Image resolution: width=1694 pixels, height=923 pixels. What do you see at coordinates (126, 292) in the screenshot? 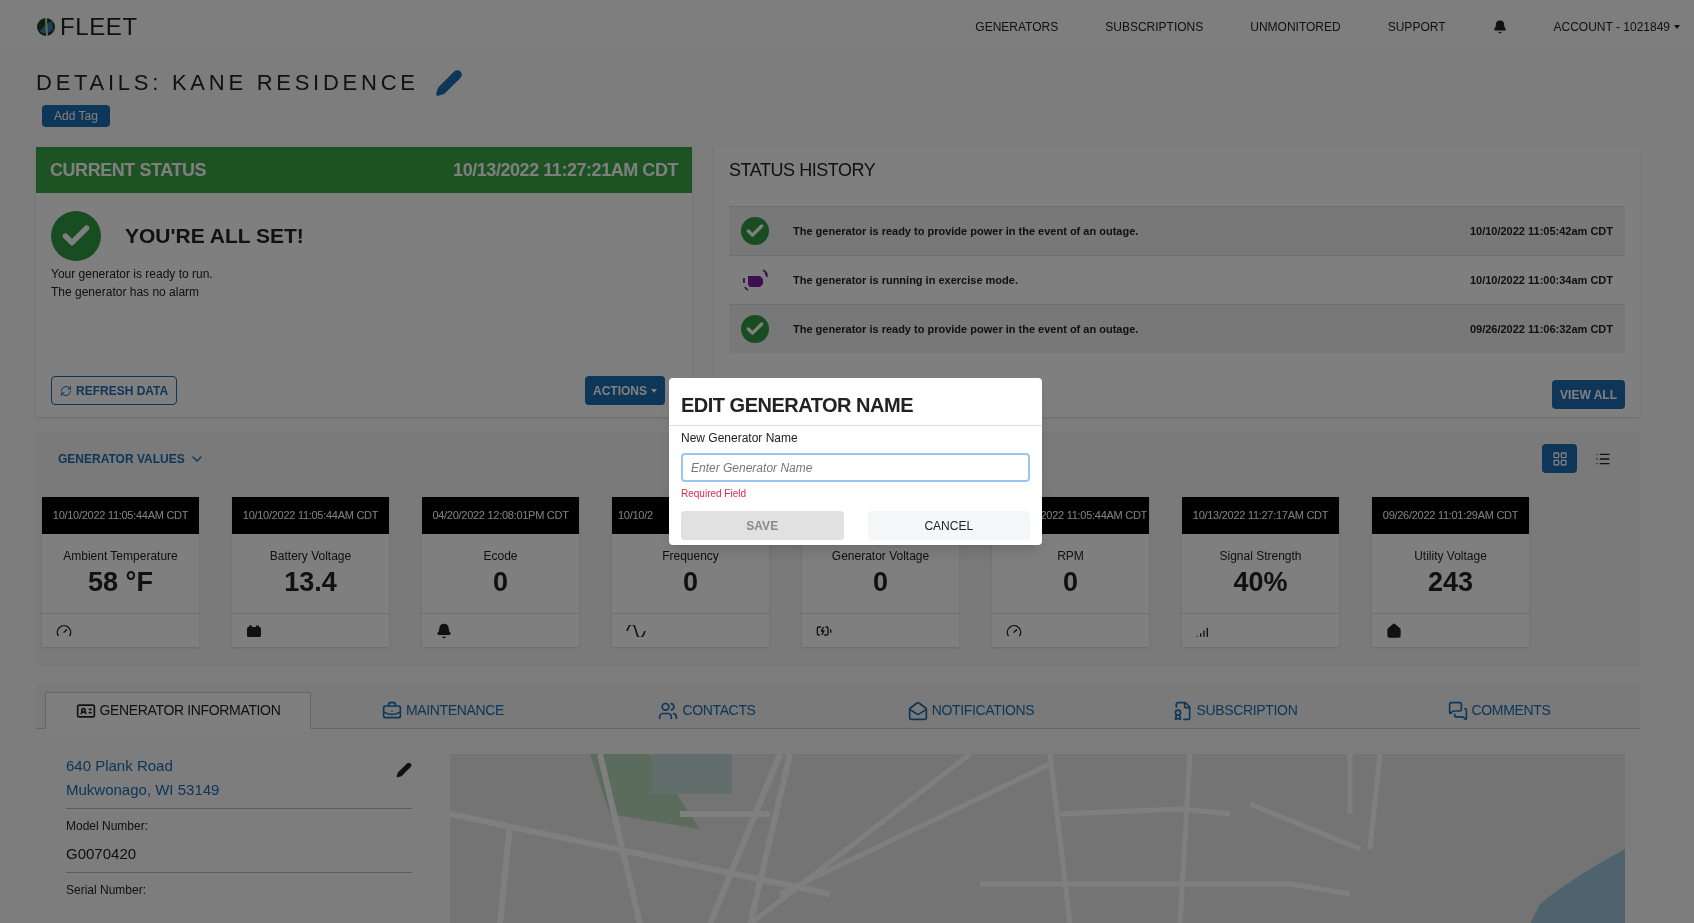
I see `status-message: The generator has no alarm` at bounding box center [126, 292].